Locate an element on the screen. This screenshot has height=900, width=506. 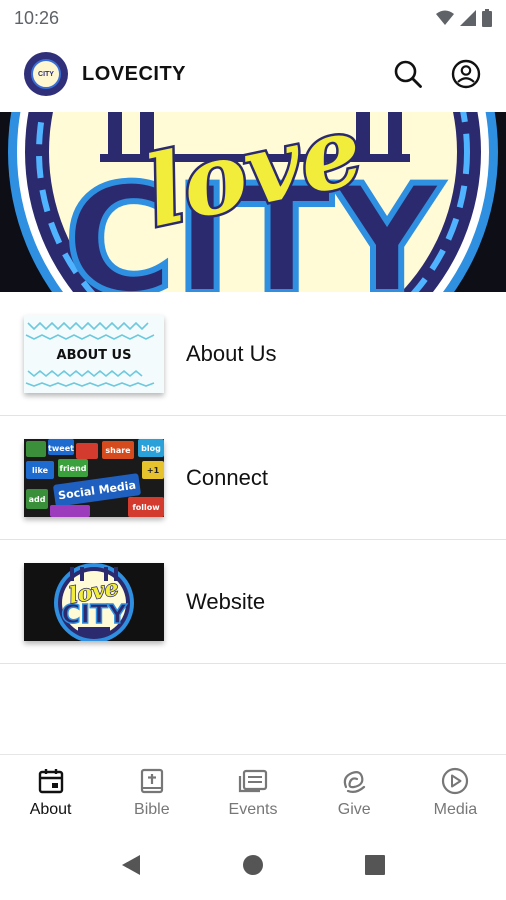
search-button is located at coordinates (408, 74).